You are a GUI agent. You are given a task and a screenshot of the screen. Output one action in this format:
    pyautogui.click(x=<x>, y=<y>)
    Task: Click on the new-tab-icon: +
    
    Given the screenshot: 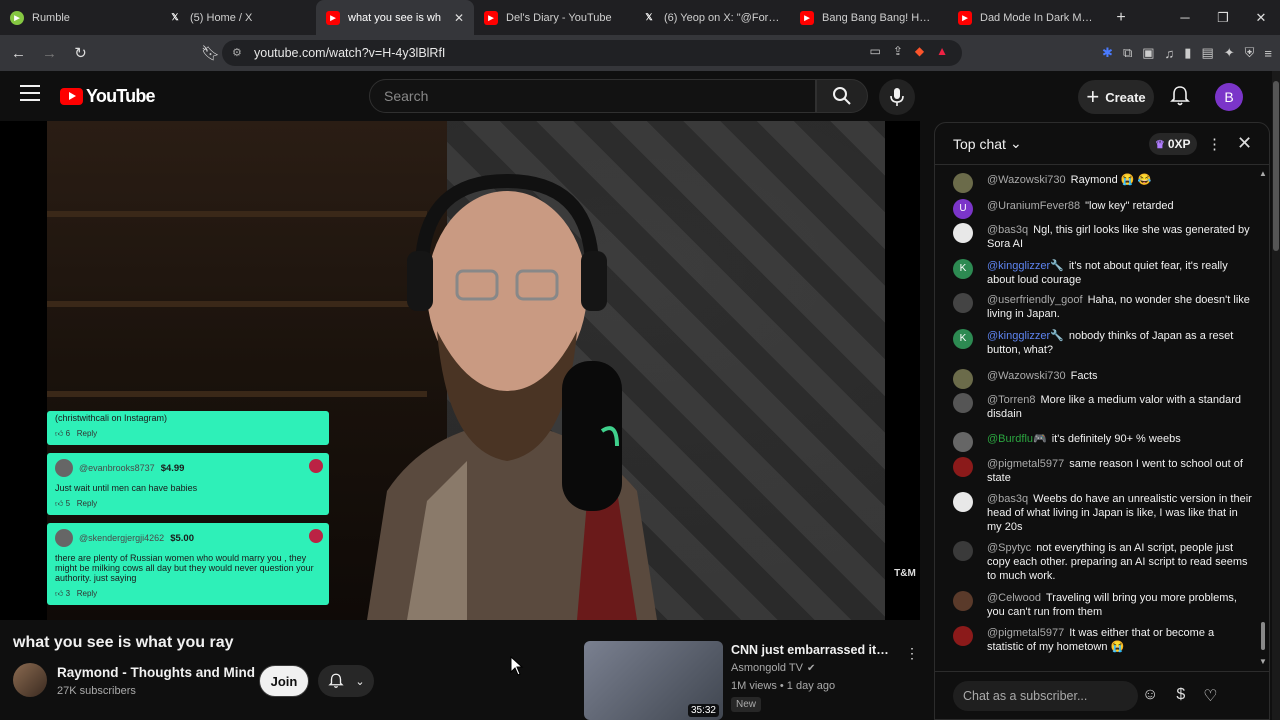 What is the action you would take?
    pyautogui.click(x=1121, y=18)
    